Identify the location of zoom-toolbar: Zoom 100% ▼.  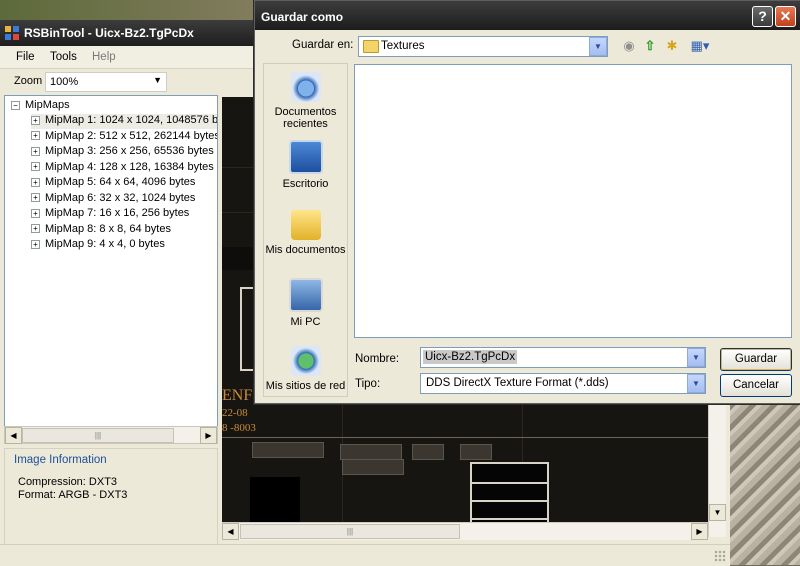
(128, 81).